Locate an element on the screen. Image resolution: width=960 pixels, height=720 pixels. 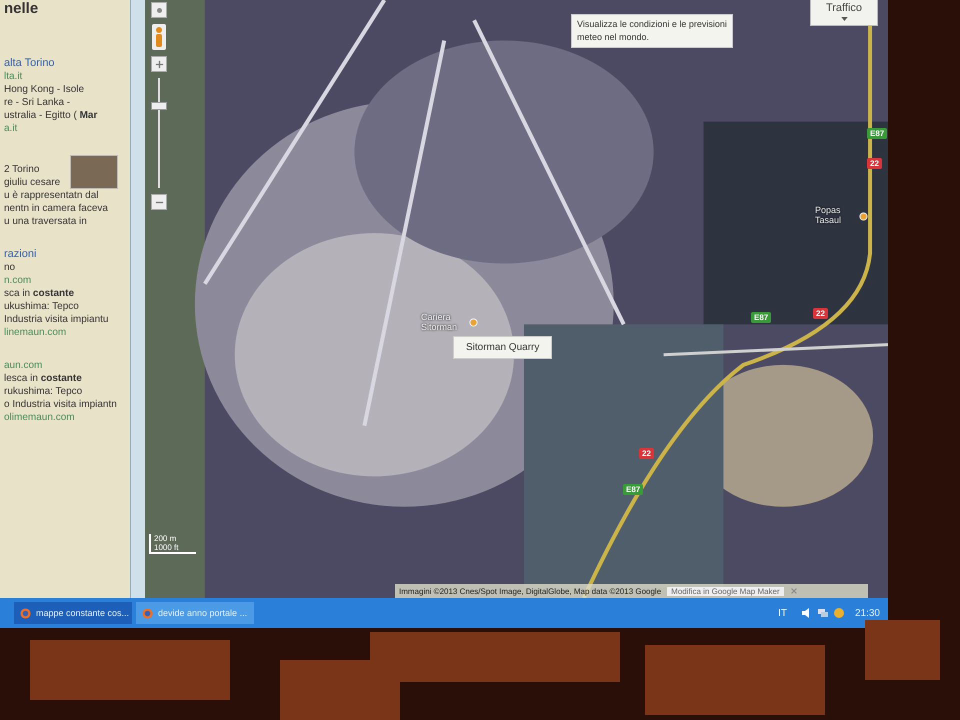
result-snippet: 2 Torino is located at coordinates (22, 169).